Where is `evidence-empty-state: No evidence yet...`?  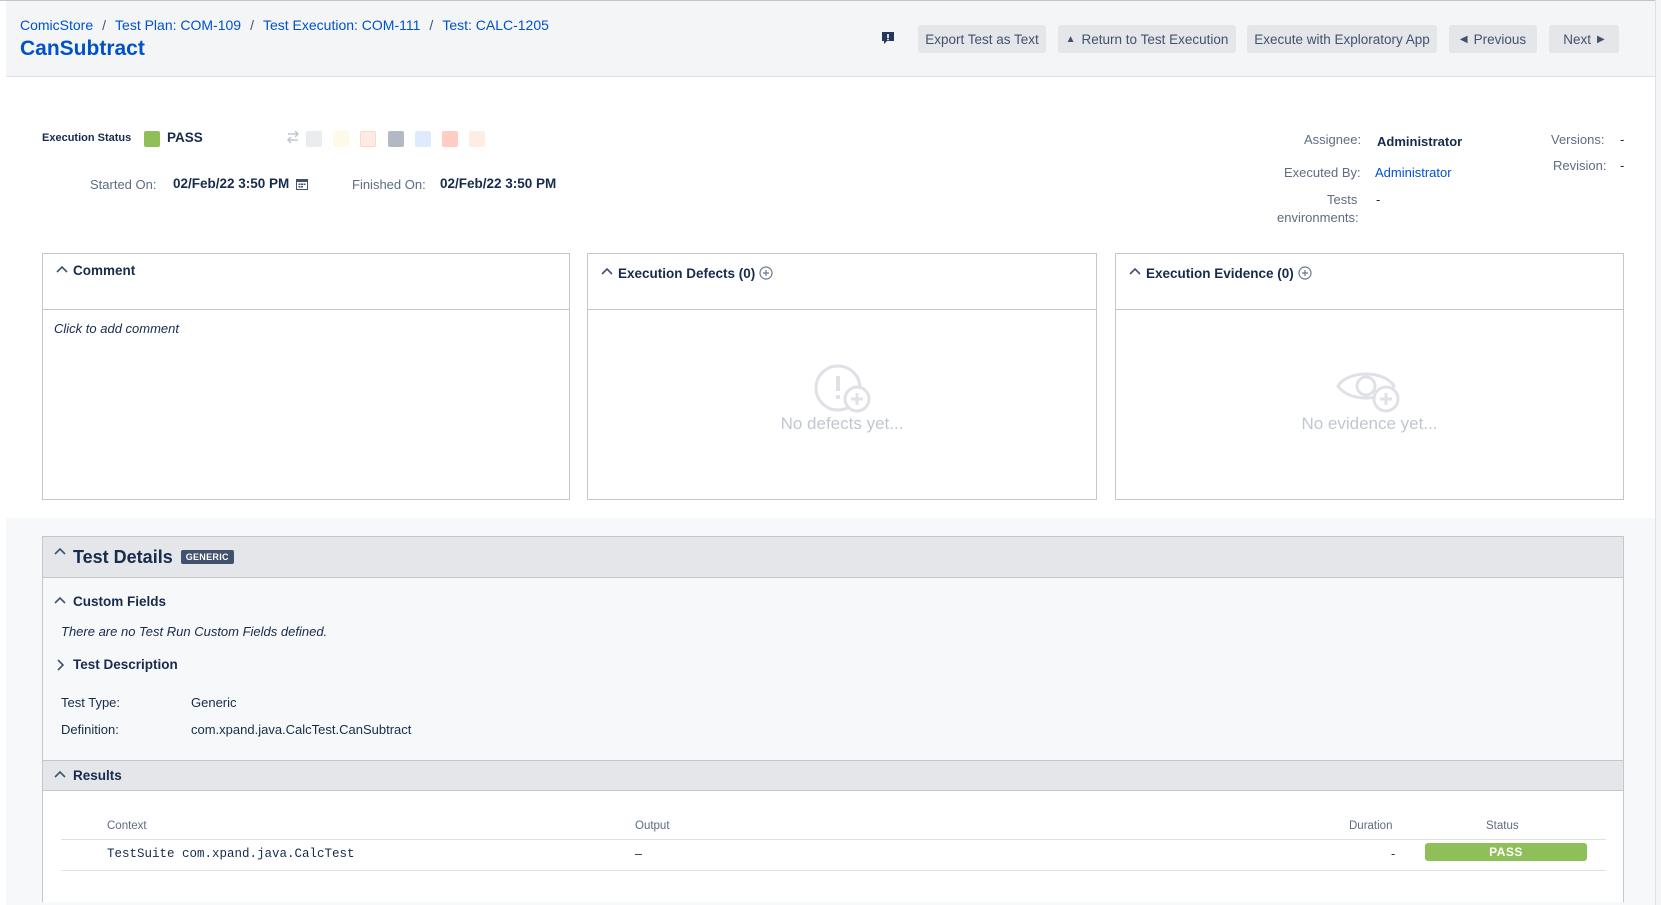 evidence-empty-state: No evidence yet... is located at coordinates (1369, 399).